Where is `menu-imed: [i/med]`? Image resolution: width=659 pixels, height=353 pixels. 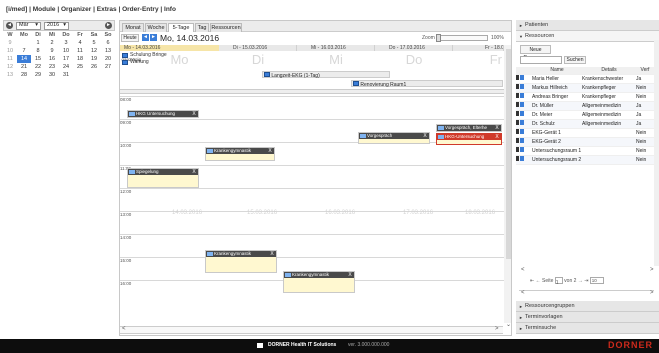
menu-imed: [i/med] is located at coordinates (16, 9).